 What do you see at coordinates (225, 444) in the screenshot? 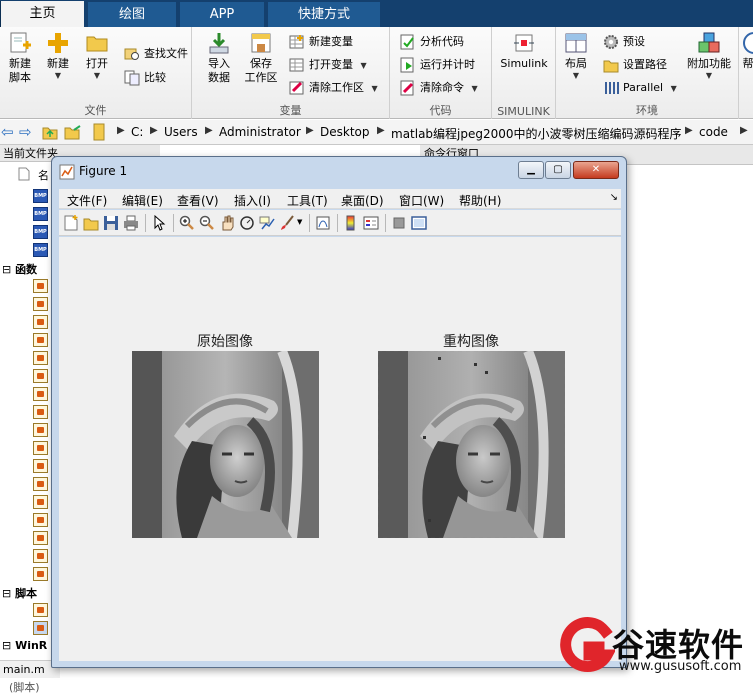
I see `original-image` at bounding box center [225, 444].